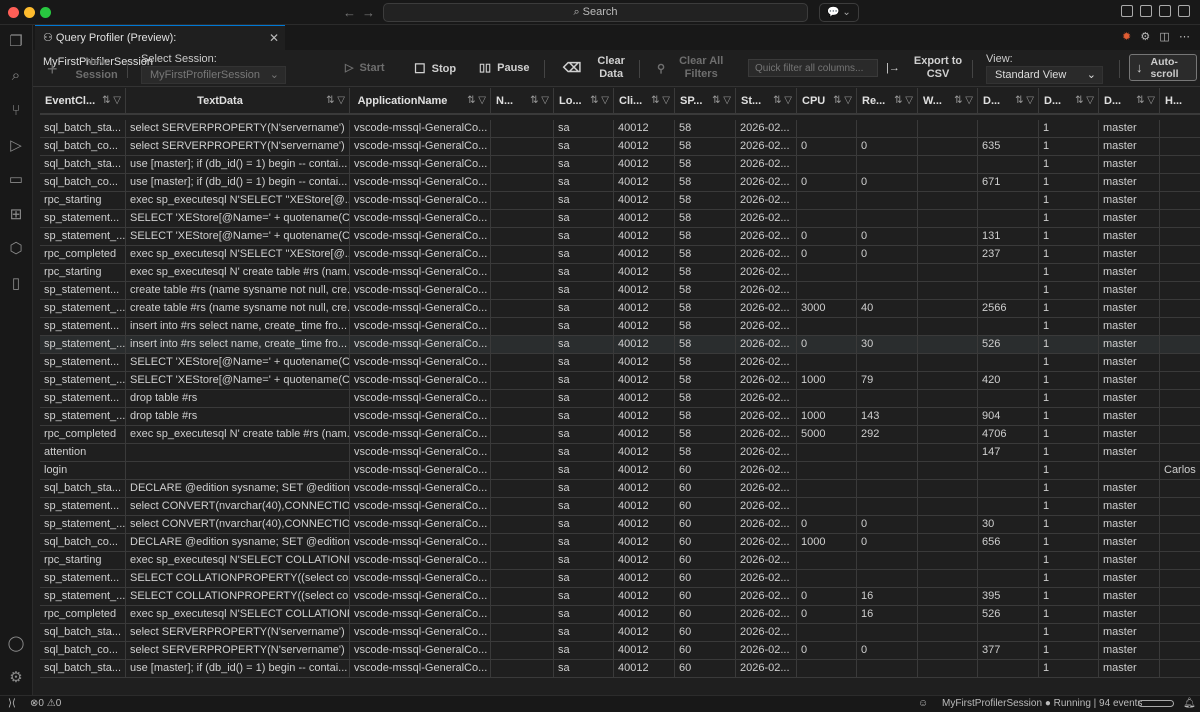  What do you see at coordinates (1126, 37) in the screenshot?
I see `bug-icon: ✹` at bounding box center [1126, 37].